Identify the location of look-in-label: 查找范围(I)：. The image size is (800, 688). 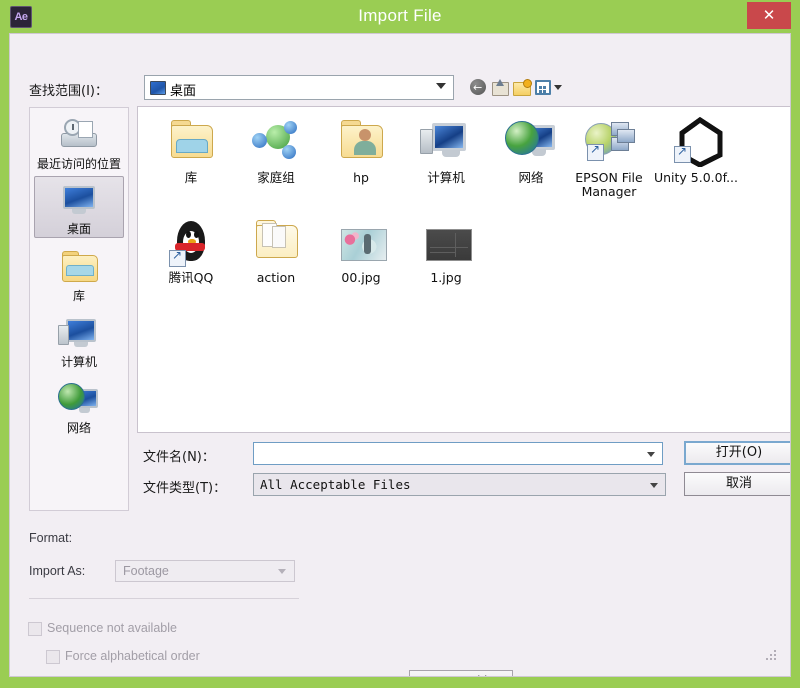
(68, 91).